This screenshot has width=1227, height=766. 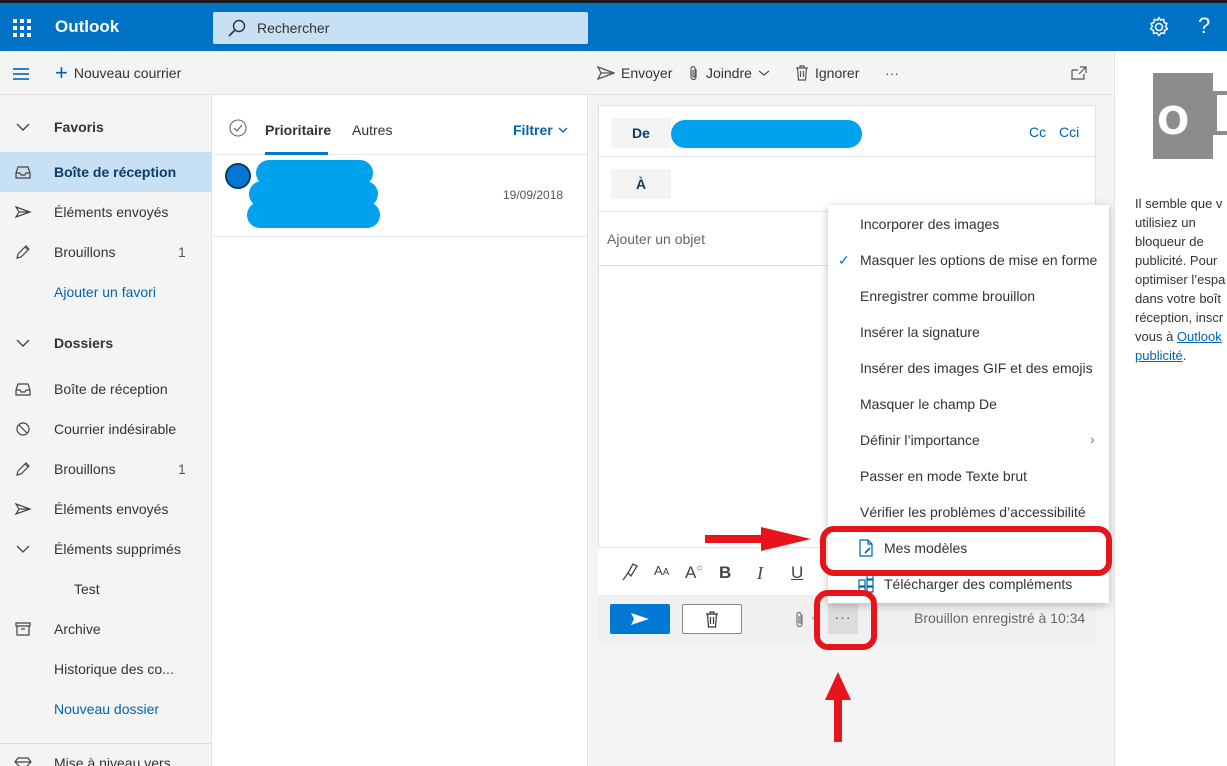 What do you see at coordinates (838, 707) in the screenshot?
I see `annotation-arrow-up` at bounding box center [838, 707].